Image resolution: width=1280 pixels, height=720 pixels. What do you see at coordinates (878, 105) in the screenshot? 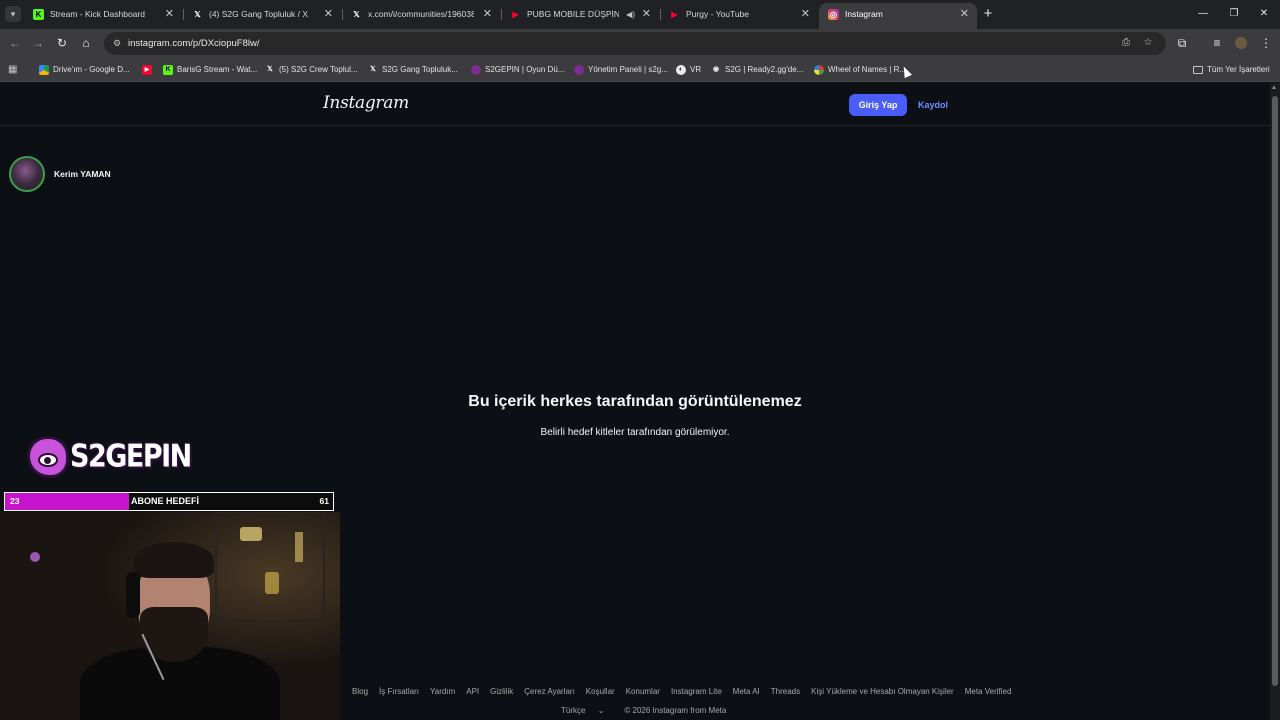
I see `login-button: Giriş Yap` at bounding box center [878, 105].